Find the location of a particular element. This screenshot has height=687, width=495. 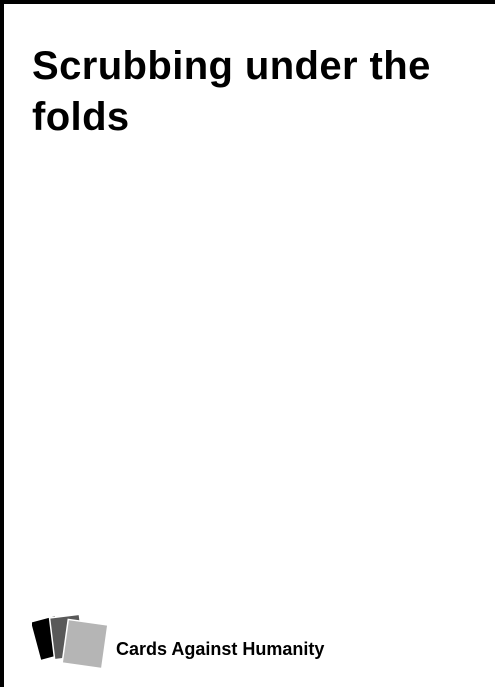

stacked-cards-icon is located at coordinates (70, 641).